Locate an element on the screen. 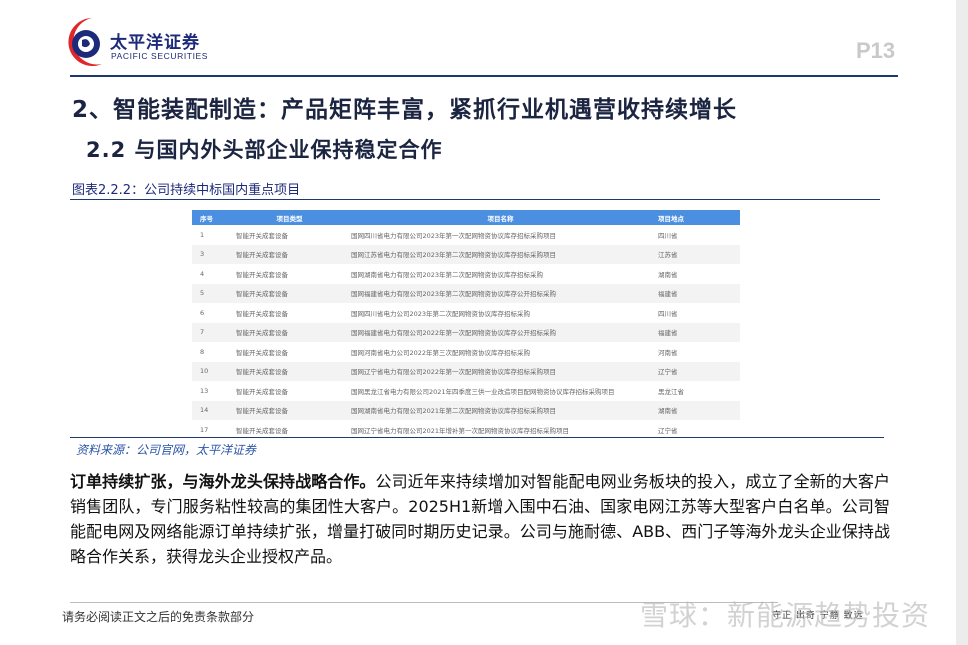 The image size is (968, 645). cell-name: 国网四川省电力有限公司2023年第一次配网物资协议库存招标采购项目 is located at coordinates (454, 235).